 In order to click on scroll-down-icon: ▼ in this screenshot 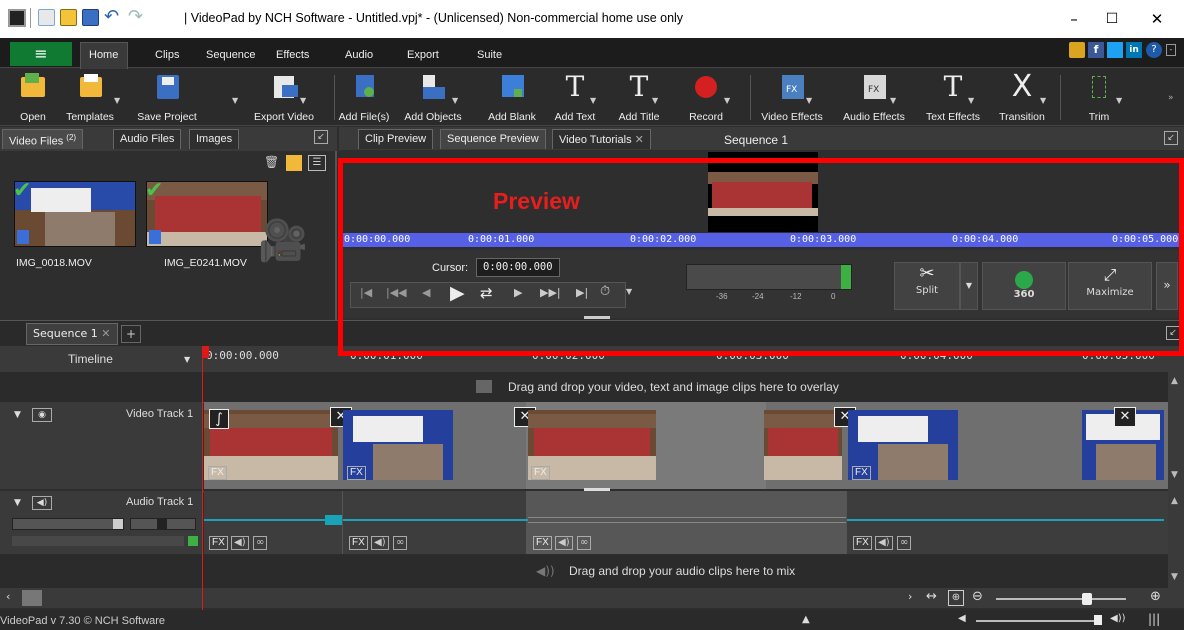, I will do `click(1174, 475)`.